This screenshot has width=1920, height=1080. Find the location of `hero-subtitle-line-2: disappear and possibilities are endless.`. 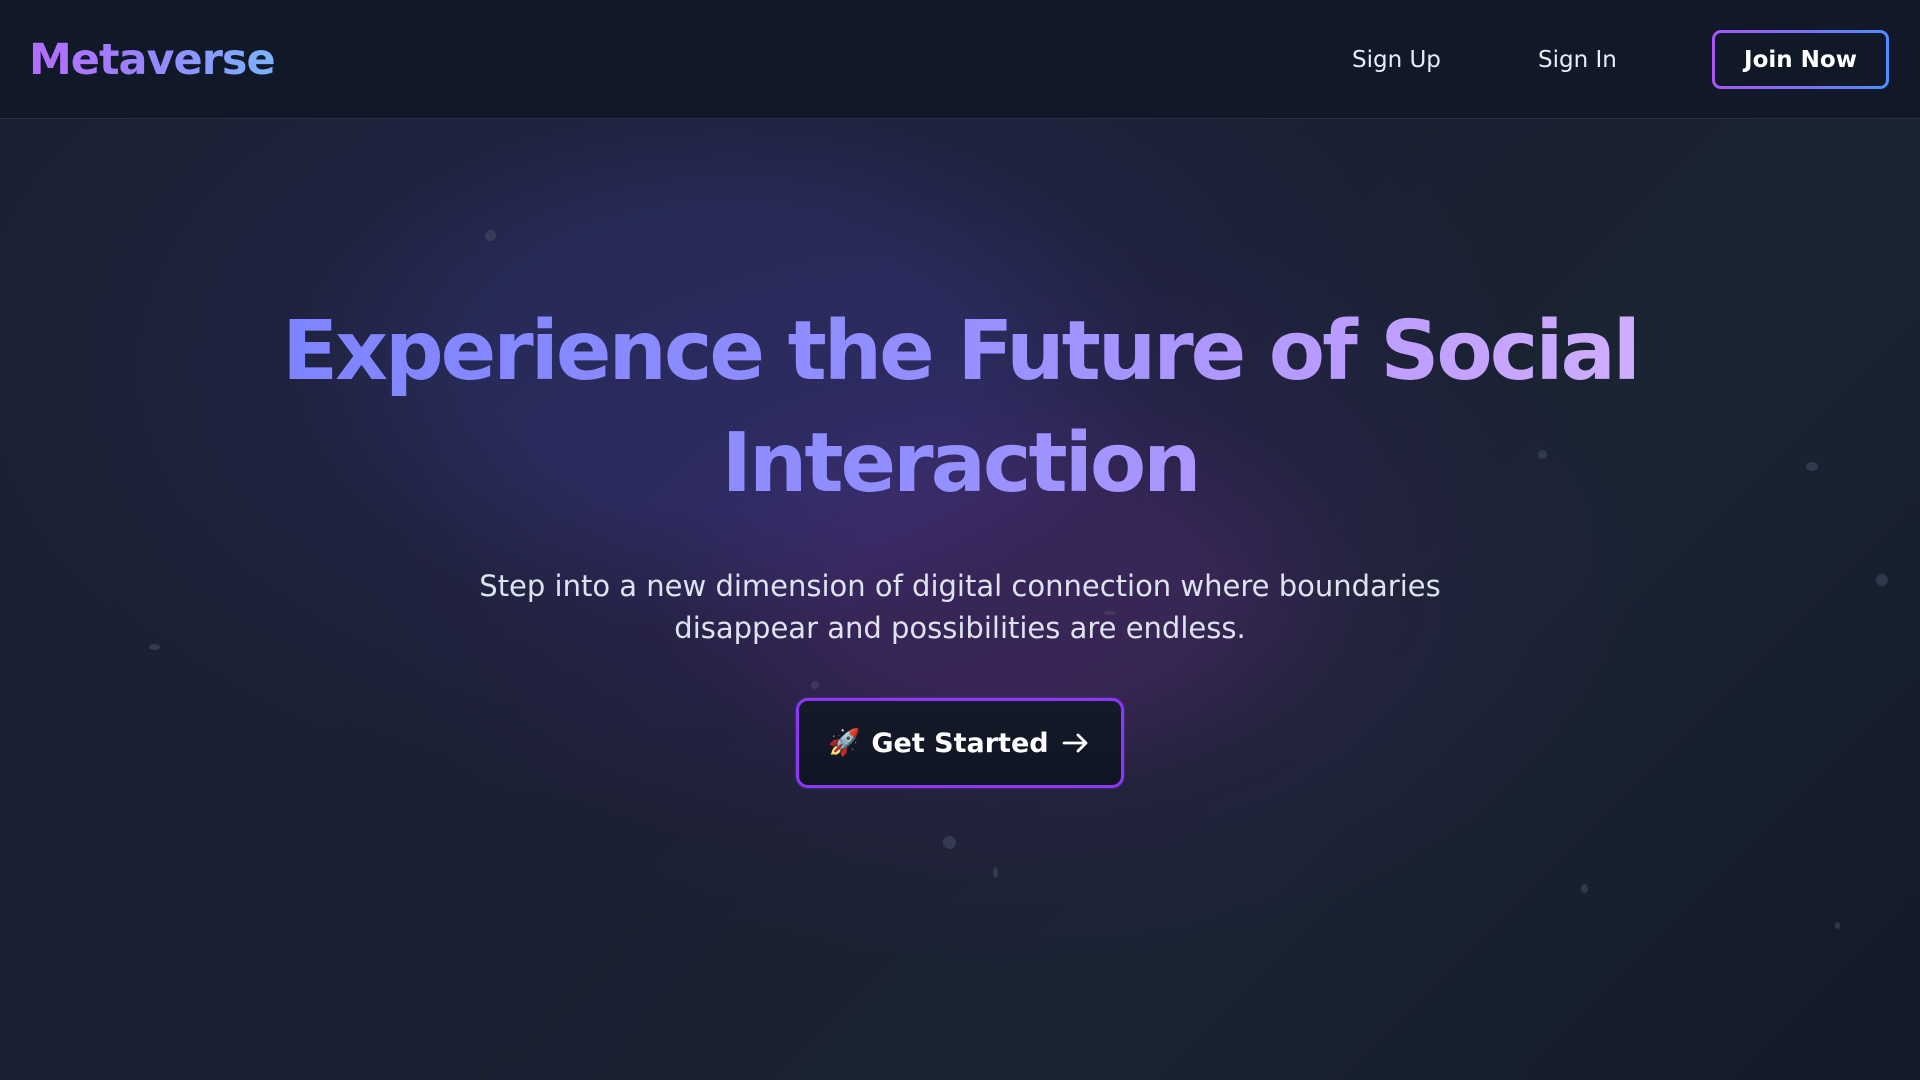

hero-subtitle-line-2: disappear and possibilities are endless. is located at coordinates (960, 628).